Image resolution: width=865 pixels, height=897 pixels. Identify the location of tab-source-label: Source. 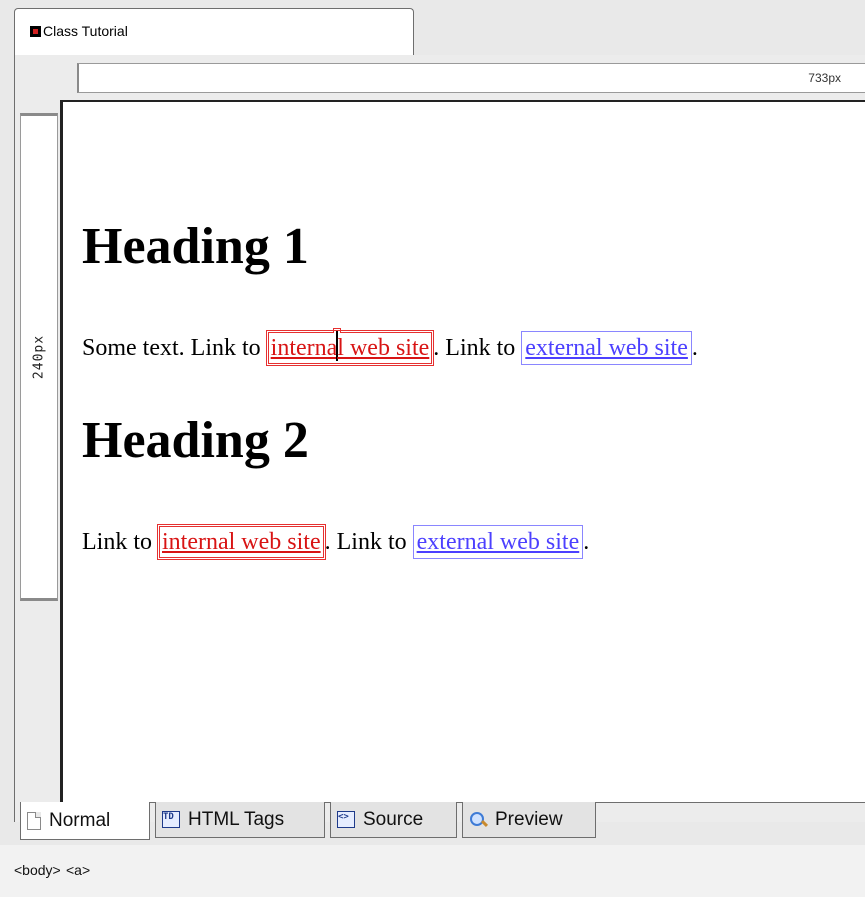
(393, 819).